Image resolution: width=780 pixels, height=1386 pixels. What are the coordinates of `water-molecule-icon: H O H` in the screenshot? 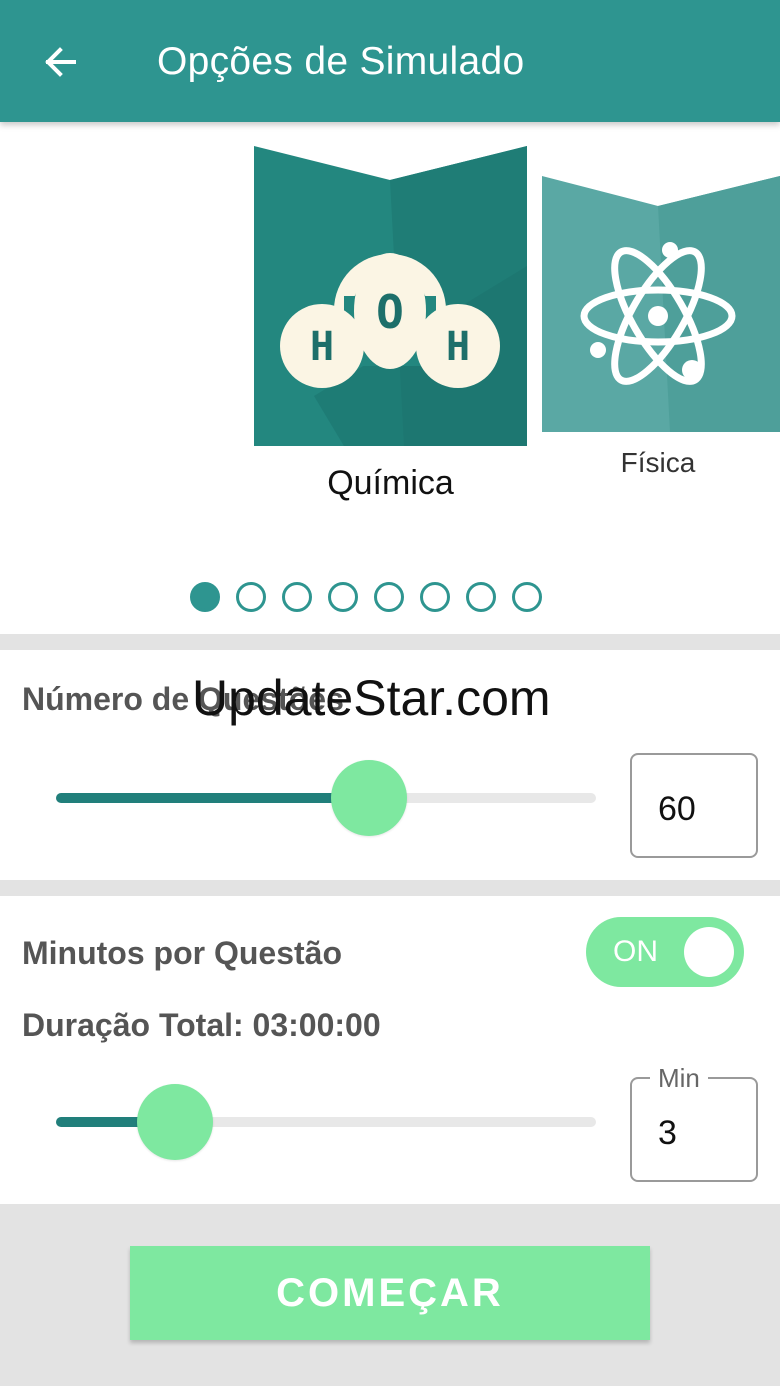 It's located at (390, 296).